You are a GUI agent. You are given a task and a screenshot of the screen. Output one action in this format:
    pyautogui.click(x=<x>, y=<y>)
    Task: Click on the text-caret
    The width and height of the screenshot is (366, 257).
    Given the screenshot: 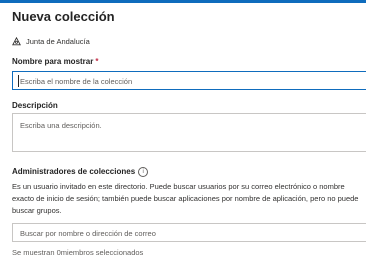 What is the action you would take?
    pyautogui.click(x=18, y=81)
    